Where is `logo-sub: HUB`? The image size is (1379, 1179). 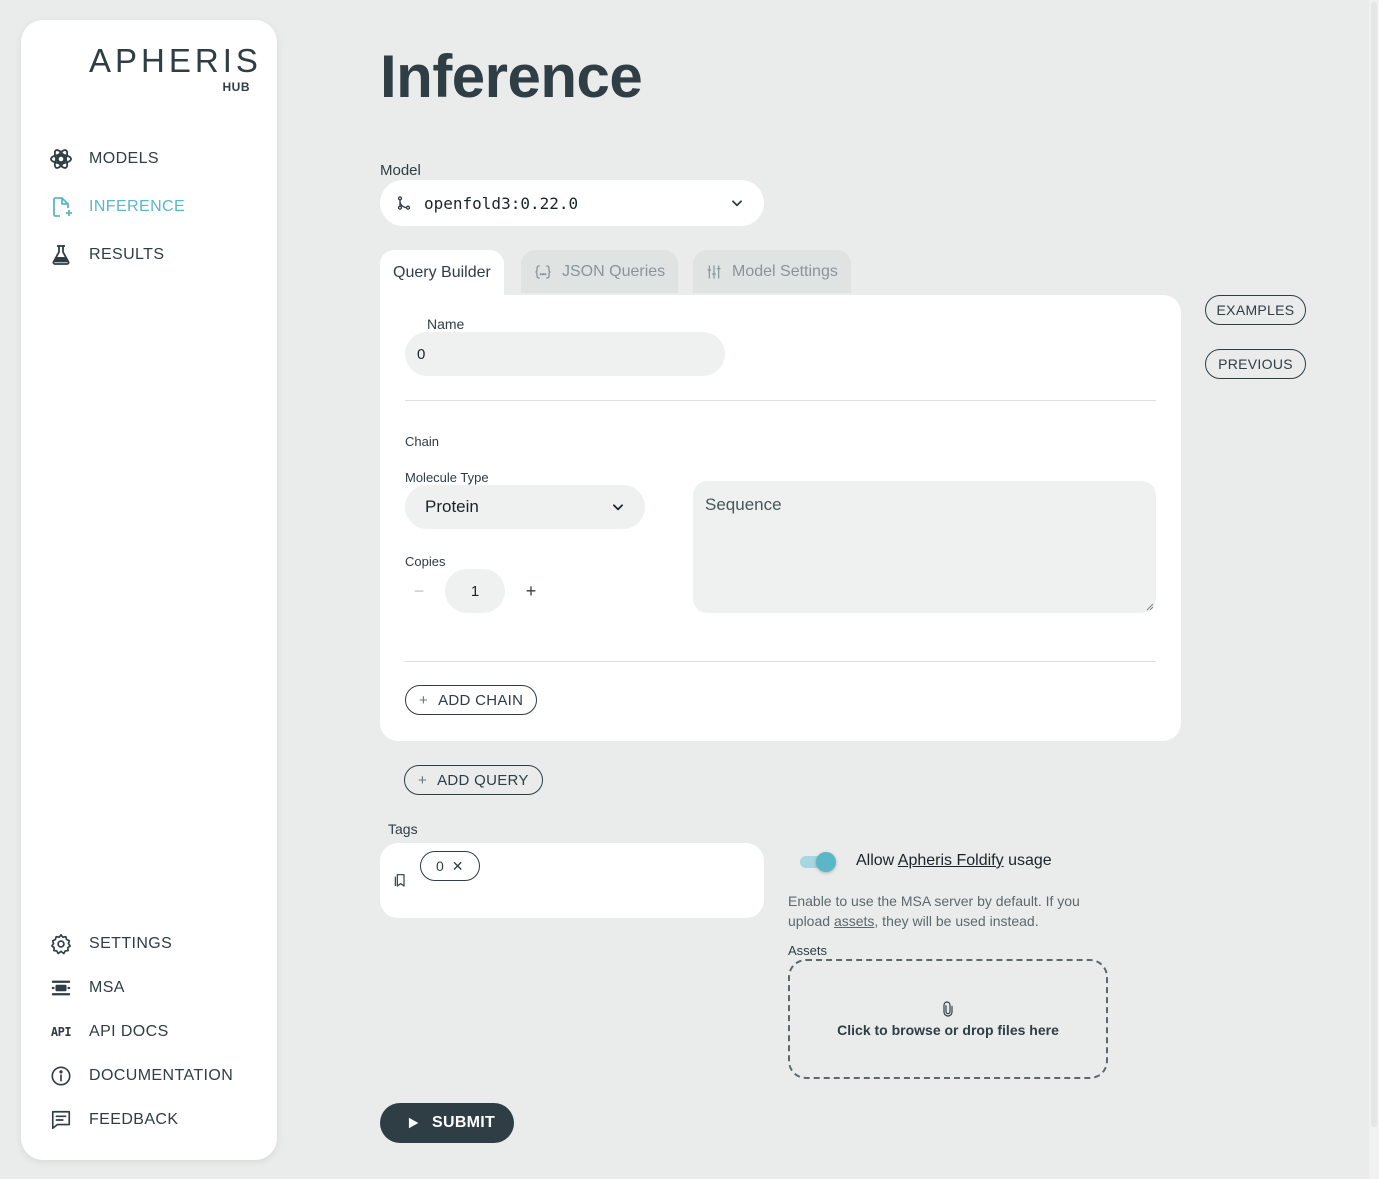 logo-sub: HUB is located at coordinates (236, 87).